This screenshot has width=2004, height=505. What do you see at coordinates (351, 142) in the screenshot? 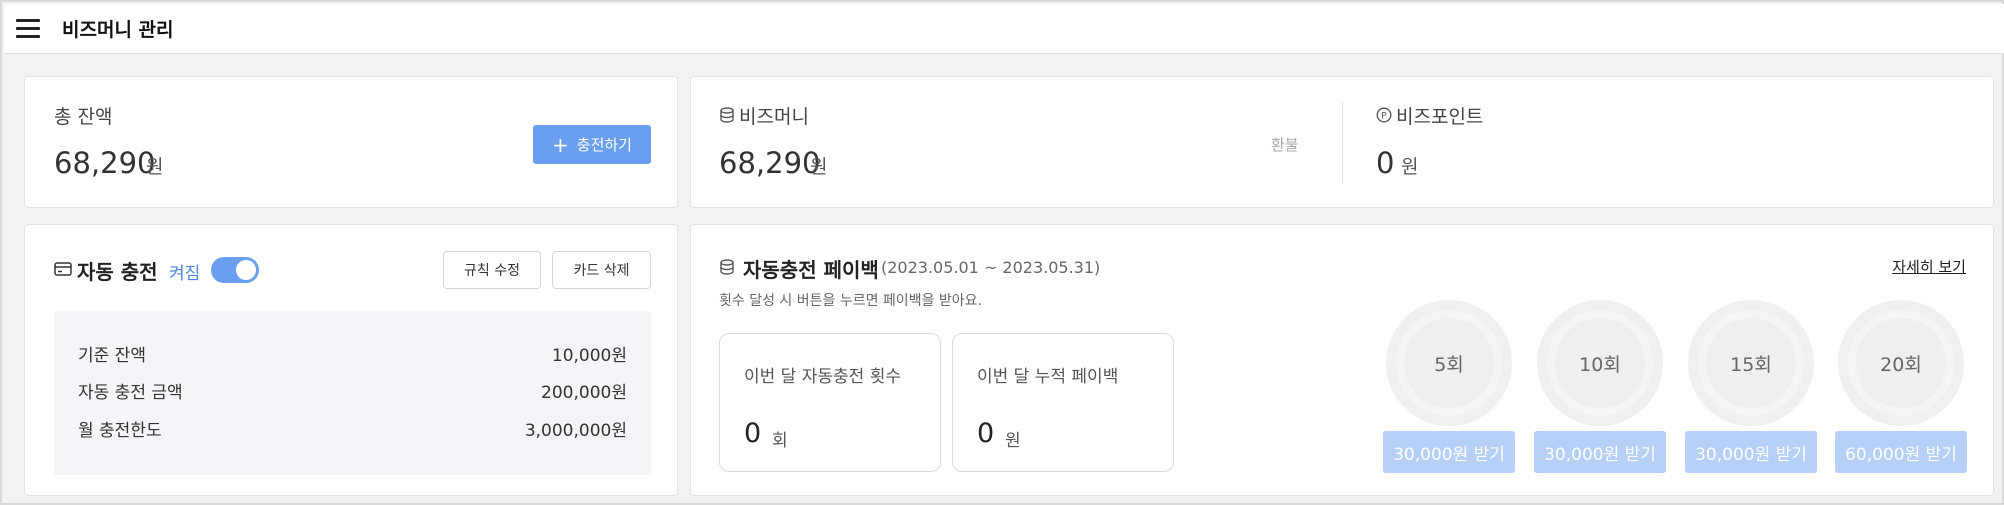
I see `total-balance-card: 총 잔액 68,290 원 + 충전하기` at bounding box center [351, 142].